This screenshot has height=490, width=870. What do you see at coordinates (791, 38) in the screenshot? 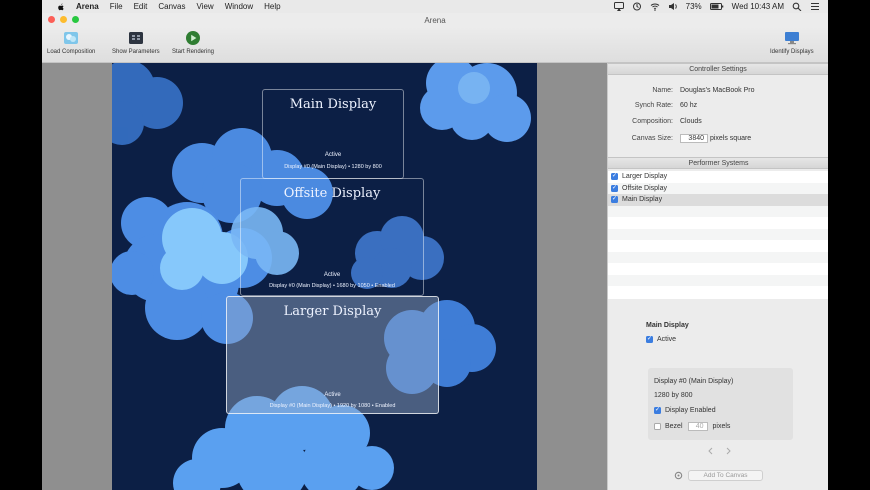
I see `monitor-icon` at bounding box center [791, 38].